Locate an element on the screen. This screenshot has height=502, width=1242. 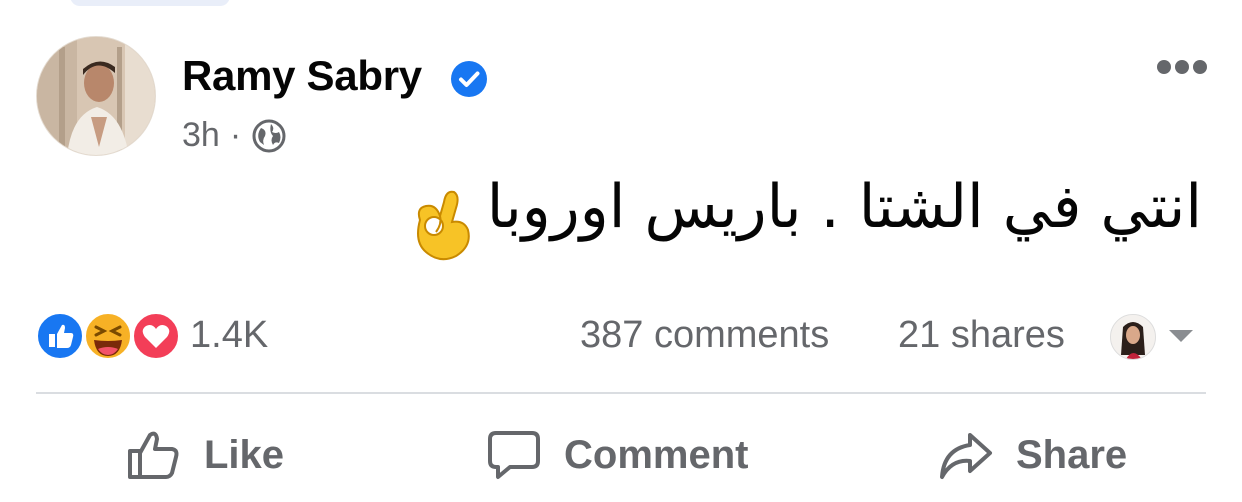
share-button: Share is located at coordinates (1032, 455).